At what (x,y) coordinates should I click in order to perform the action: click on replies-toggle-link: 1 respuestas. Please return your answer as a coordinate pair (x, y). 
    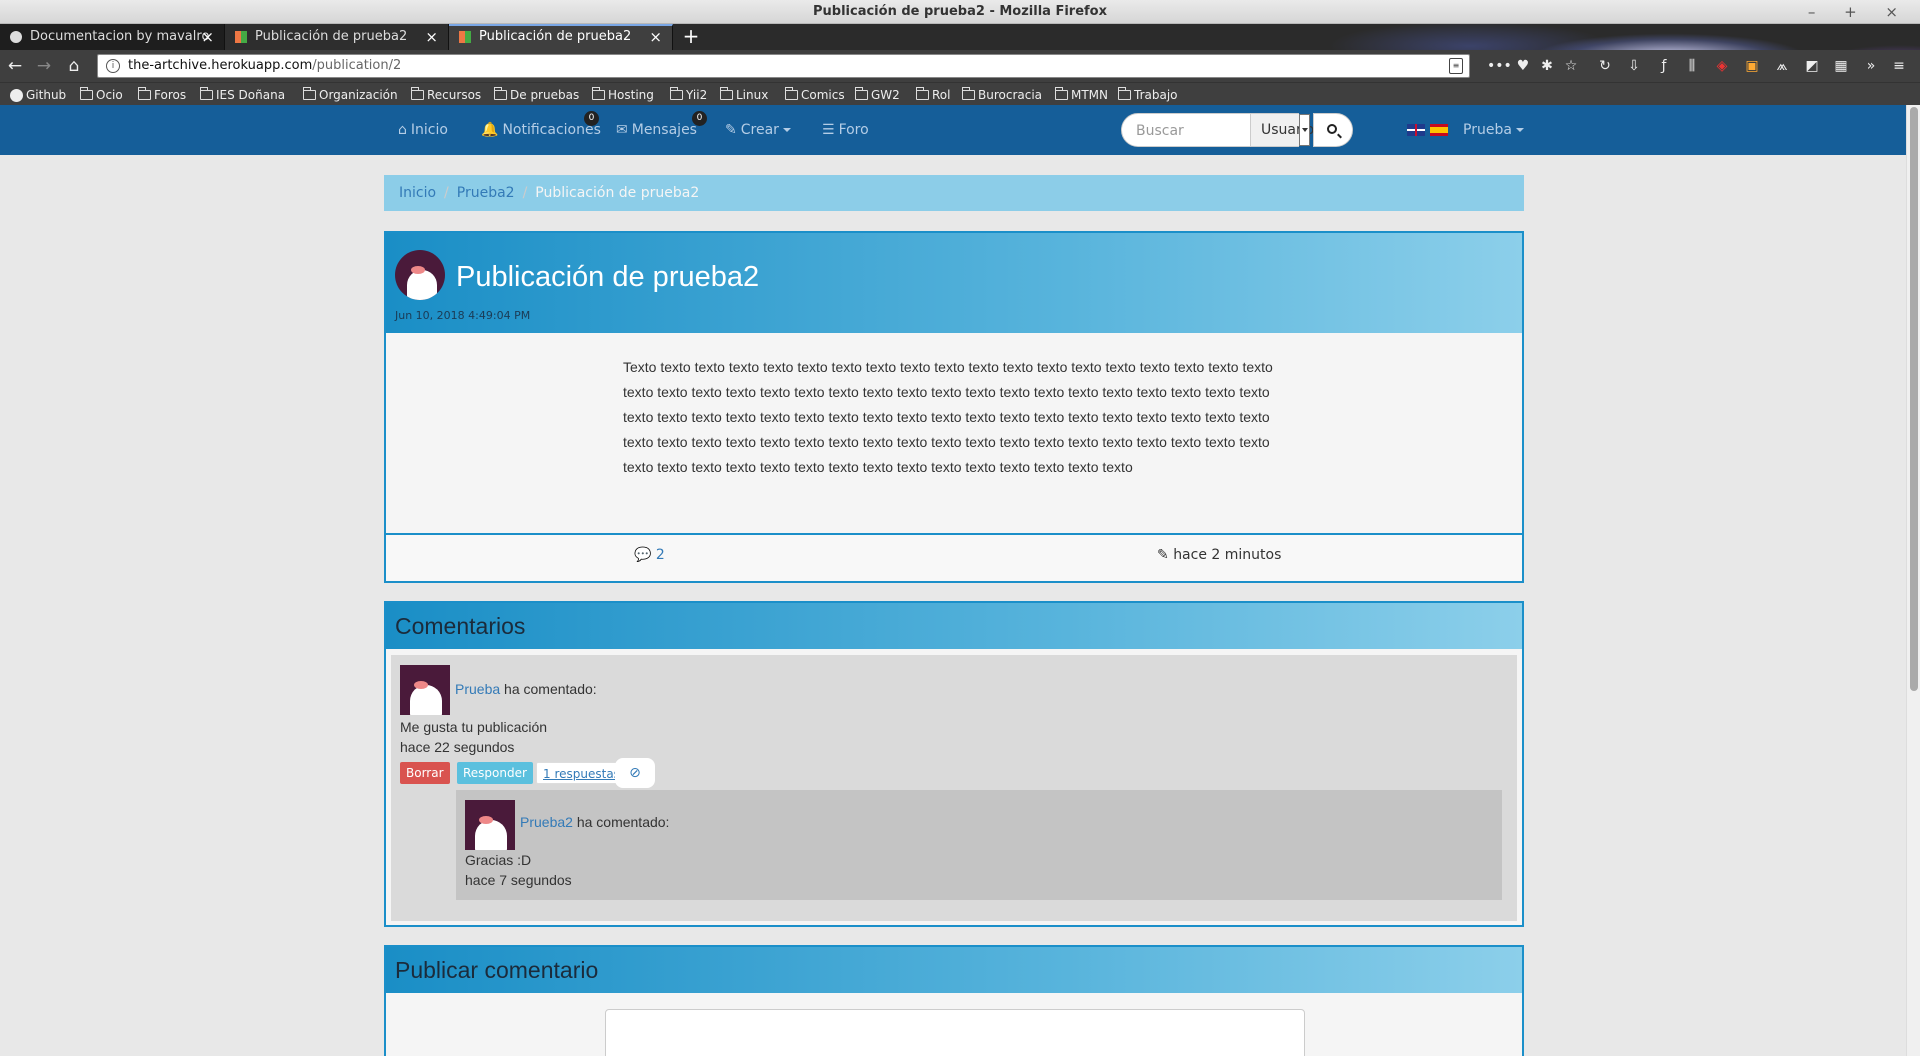
    Looking at the image, I should click on (581, 773).